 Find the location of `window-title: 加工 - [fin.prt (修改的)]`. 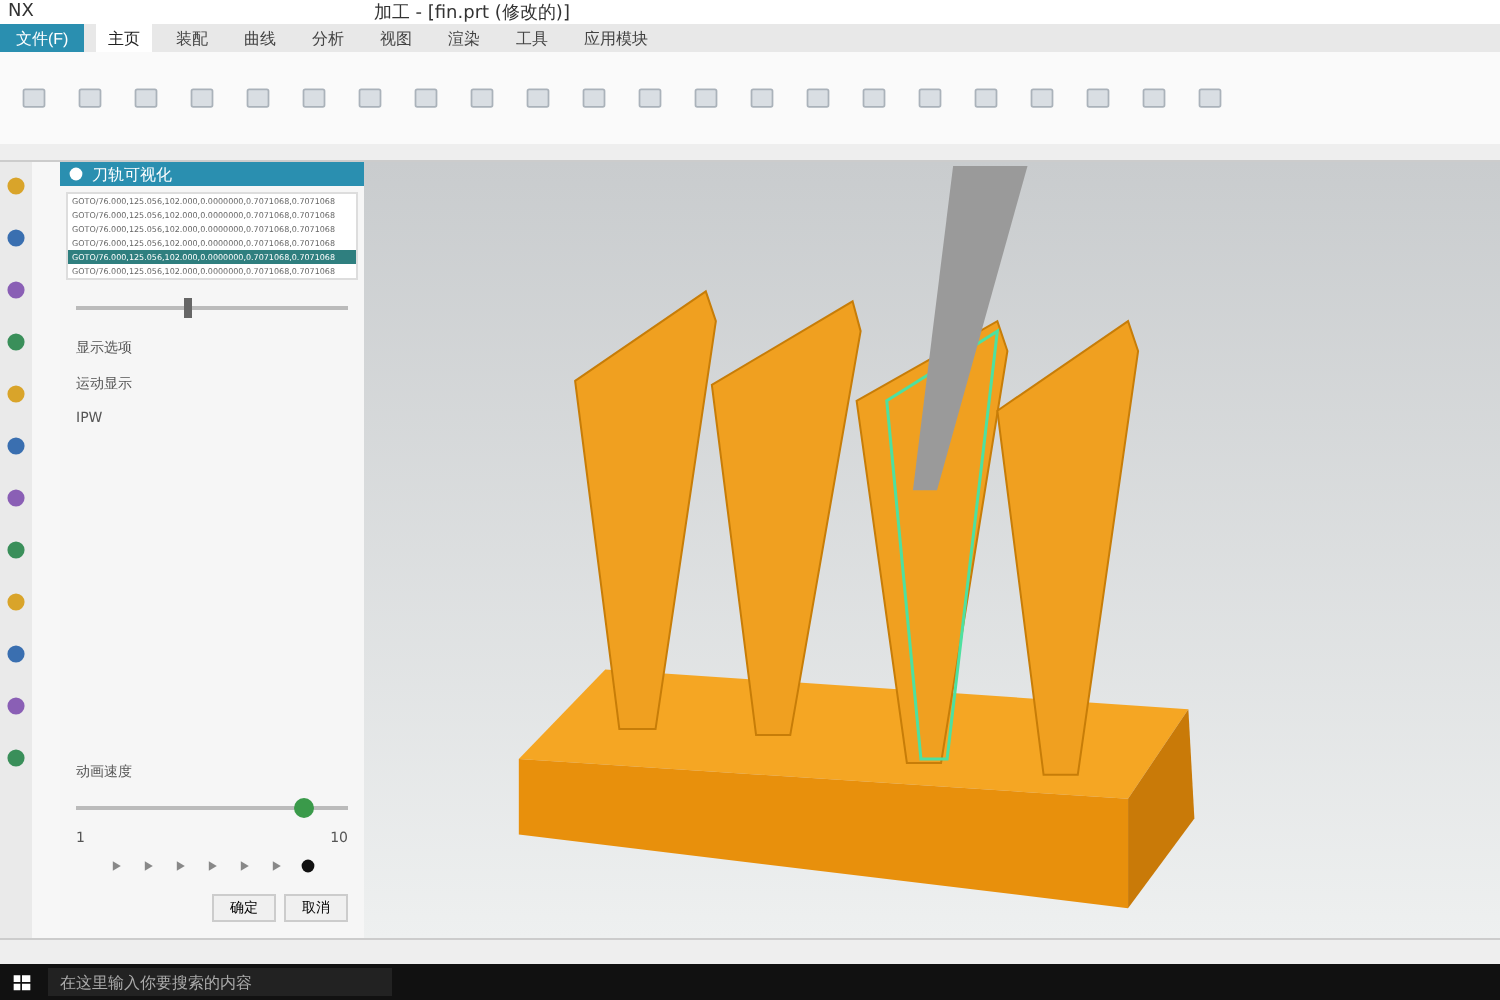

window-title: 加工 - [fin.prt (修改的)] is located at coordinates (471, 13).